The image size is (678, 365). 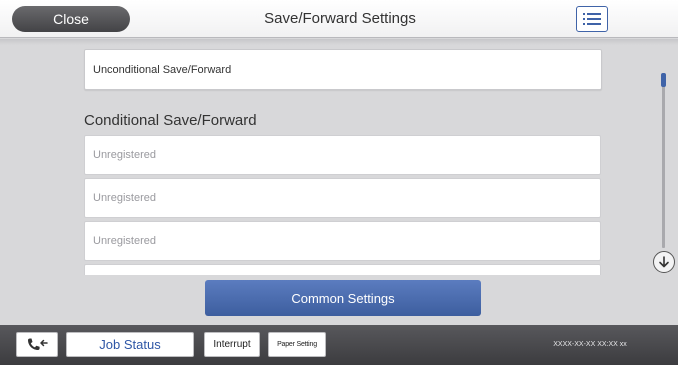 I want to click on job-status-label: Job Status, so click(x=130, y=344).